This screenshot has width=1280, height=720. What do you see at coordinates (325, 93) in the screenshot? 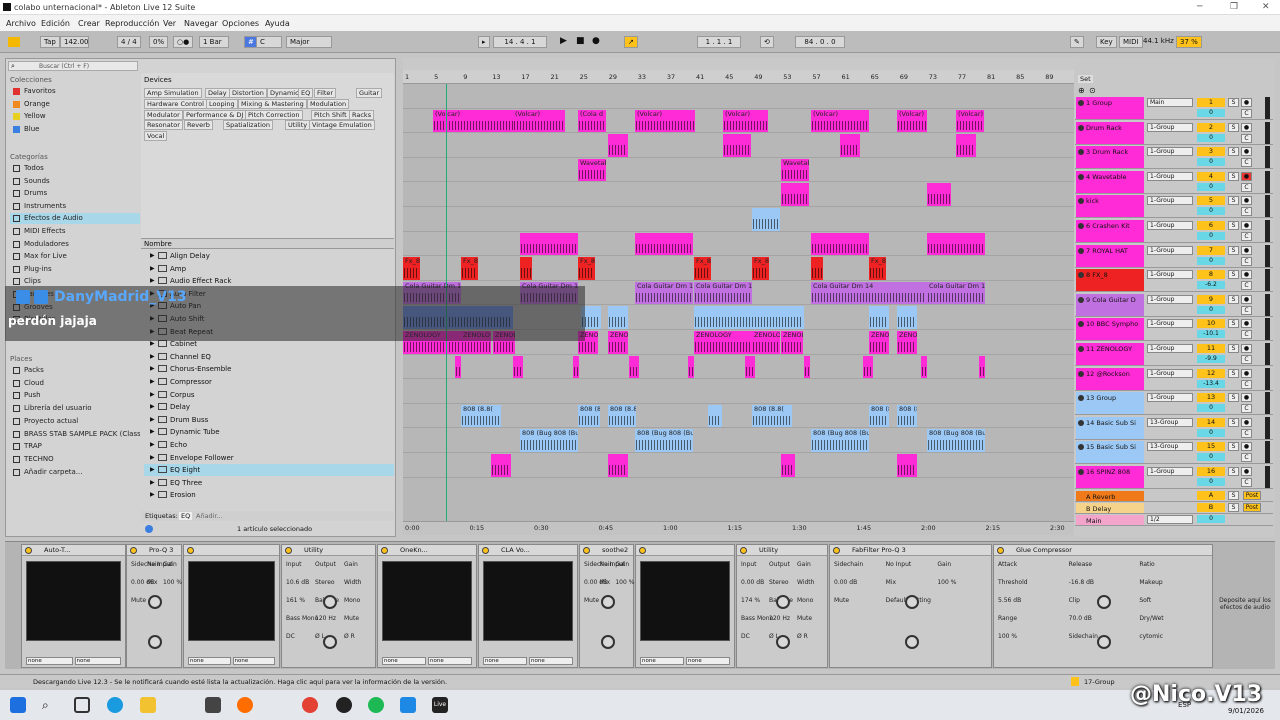
I see `device-tag: Filter` at bounding box center [325, 93].